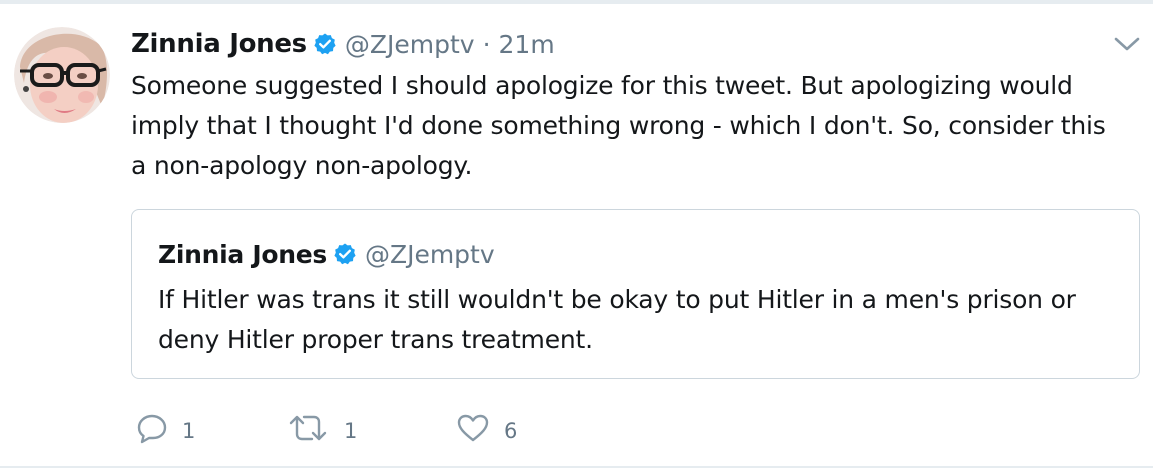 This screenshot has width=1153, height=475. I want to click on retweet-icon, so click(308, 428).